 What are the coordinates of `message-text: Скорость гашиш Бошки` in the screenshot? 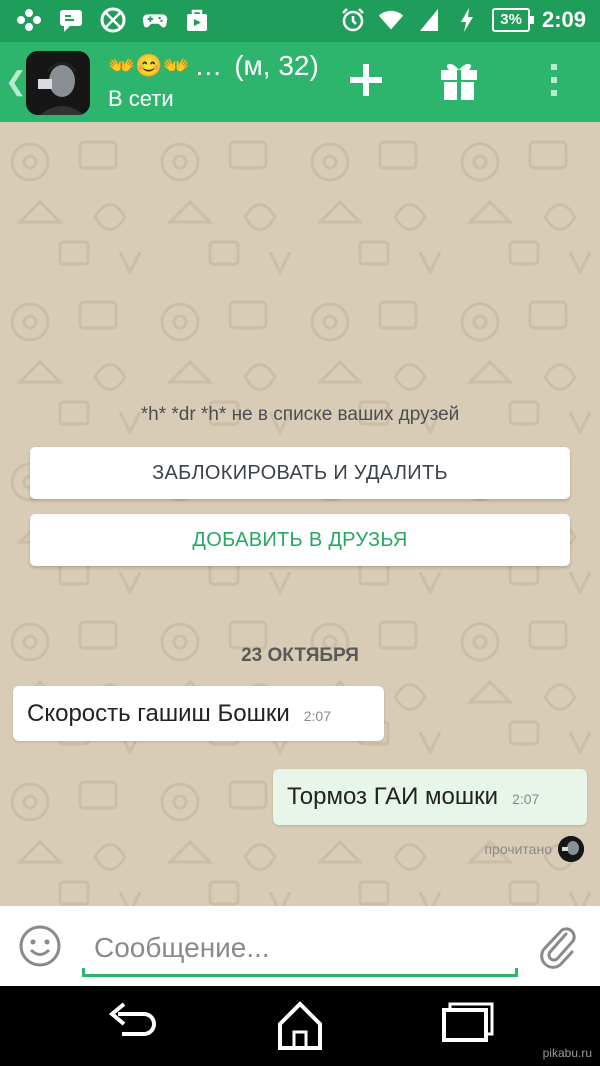 It's located at (158, 713).